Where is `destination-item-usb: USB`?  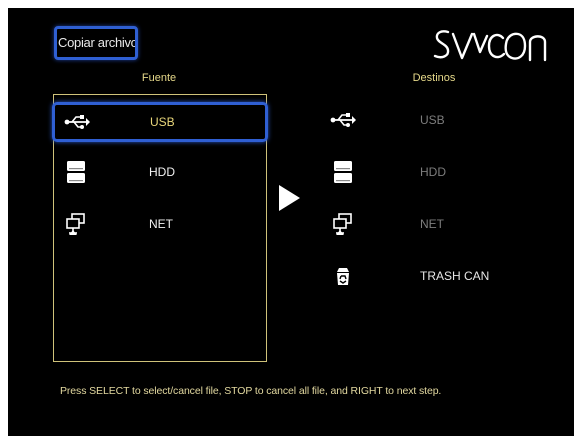 destination-item-usb: USB is located at coordinates (428, 120).